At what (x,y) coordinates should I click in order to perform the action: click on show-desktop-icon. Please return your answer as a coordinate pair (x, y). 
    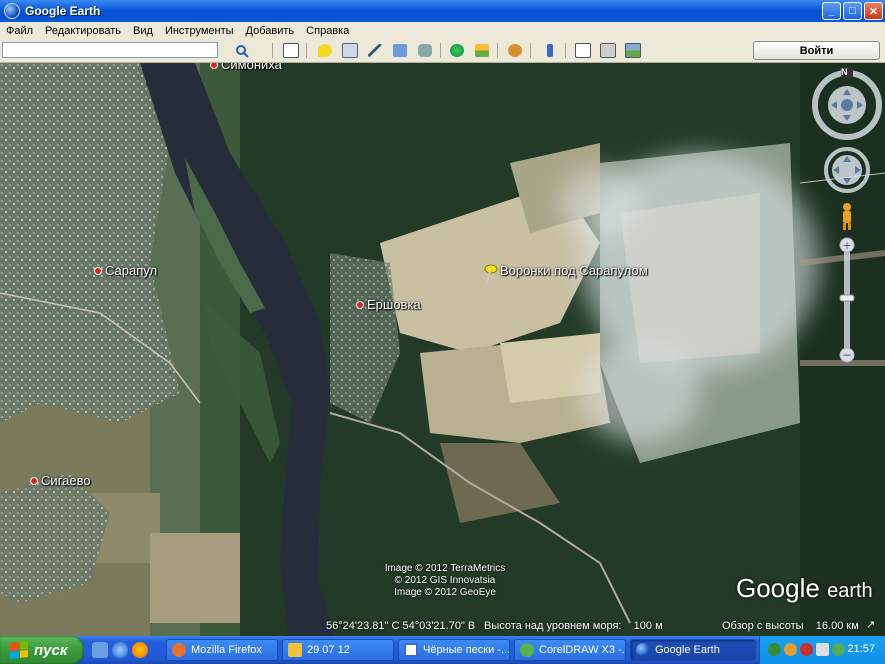
    Looking at the image, I should click on (100, 650).